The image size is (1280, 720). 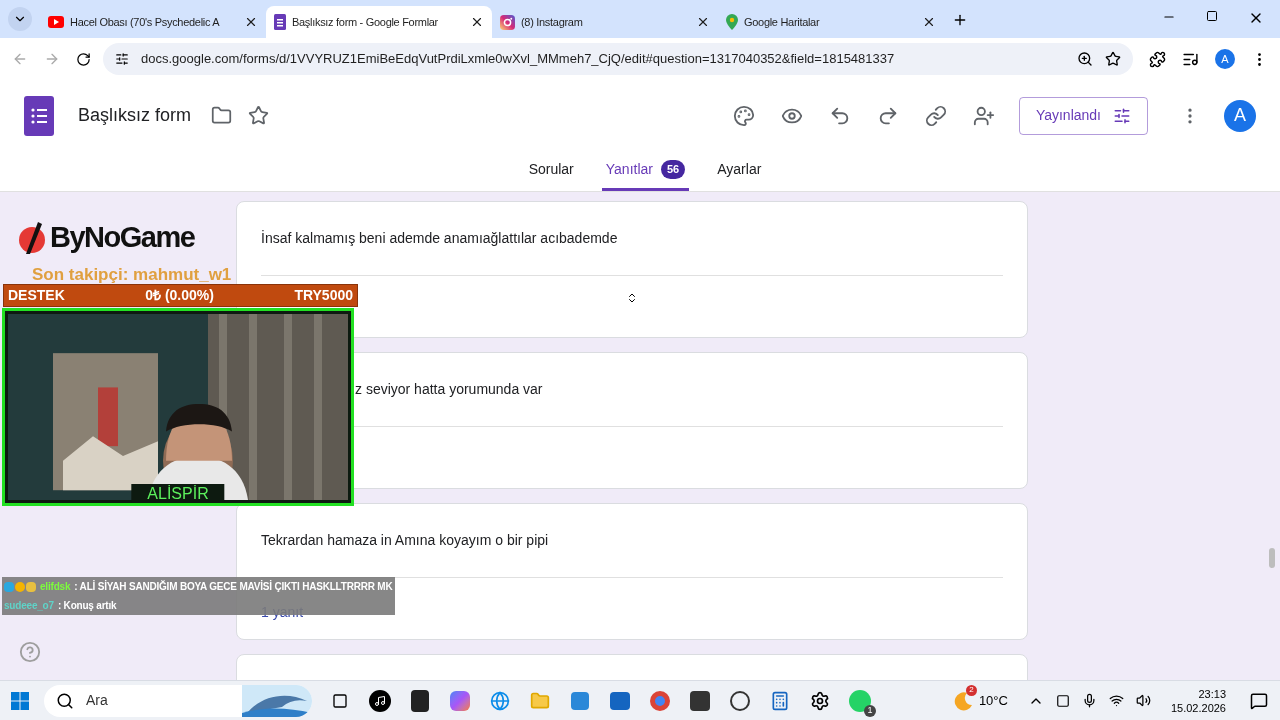 I want to click on taskbar-search-field: Ara, so click(x=178, y=700).